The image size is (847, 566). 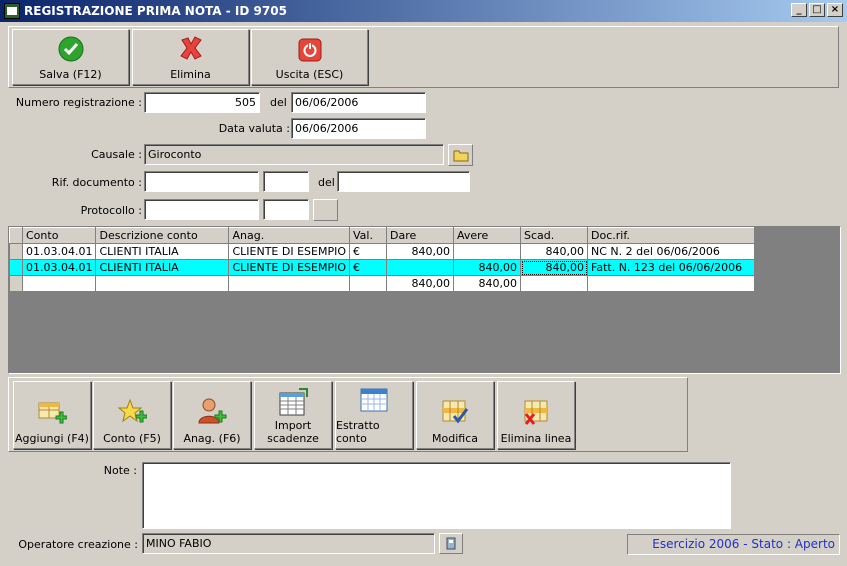 I want to click on power-icon, so click(x=309, y=50).